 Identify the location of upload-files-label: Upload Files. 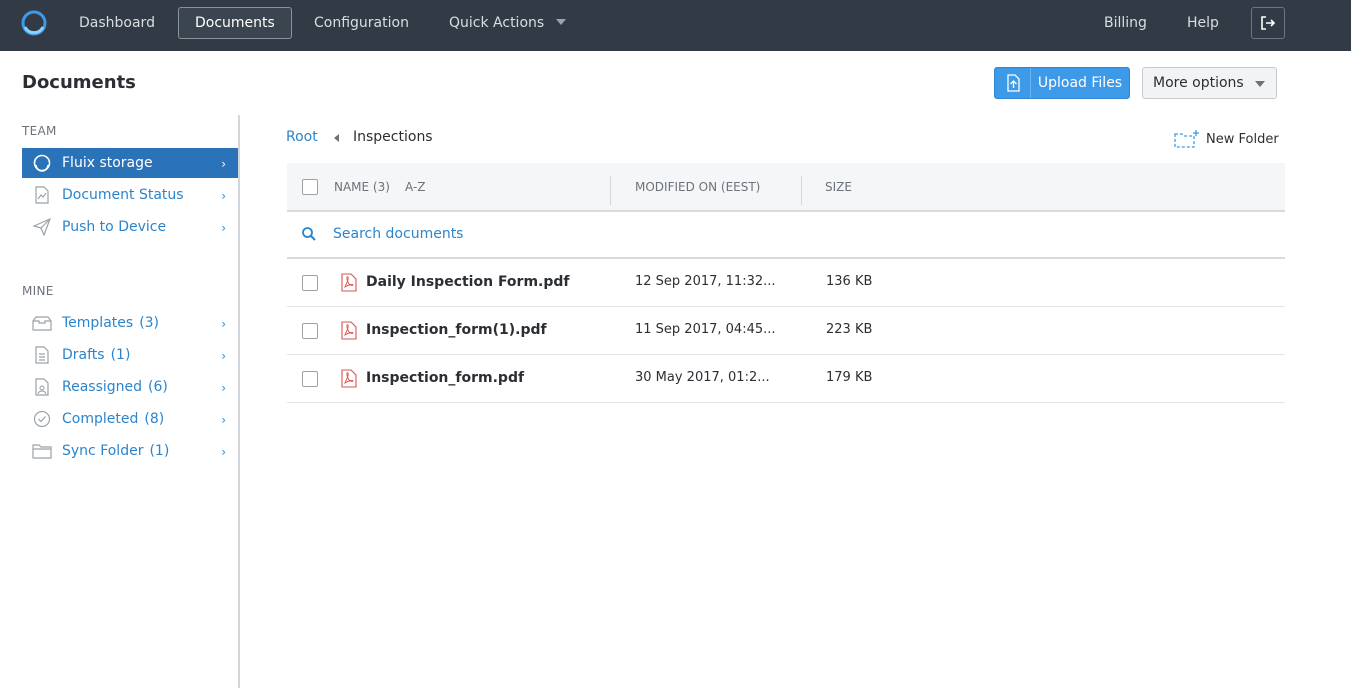
(1080, 83).